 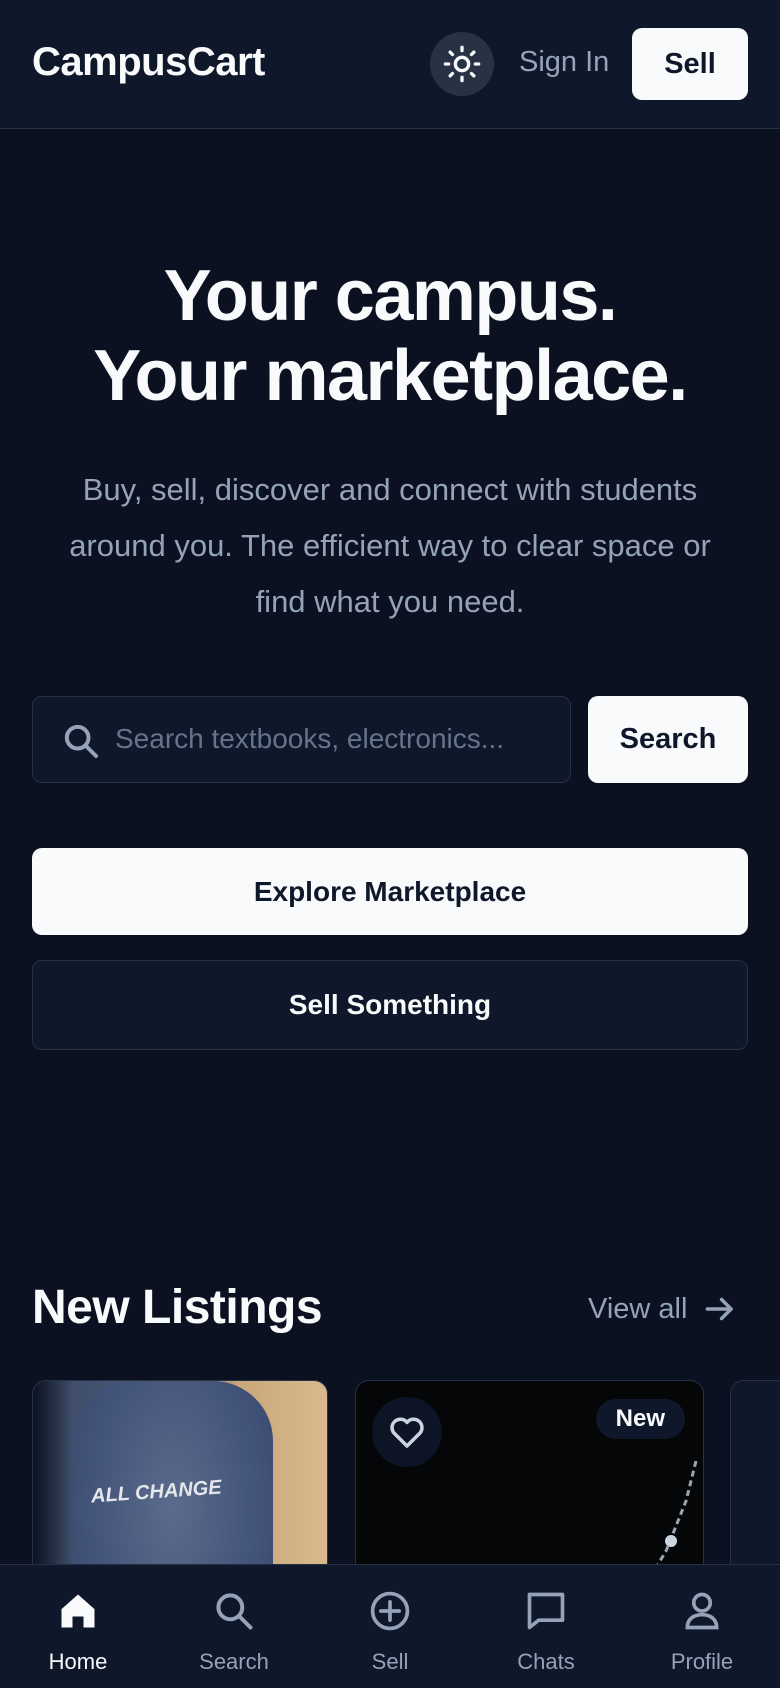 I want to click on bottom-nav: Home Search Sell Chats Profile, so click(x=390, y=1626).